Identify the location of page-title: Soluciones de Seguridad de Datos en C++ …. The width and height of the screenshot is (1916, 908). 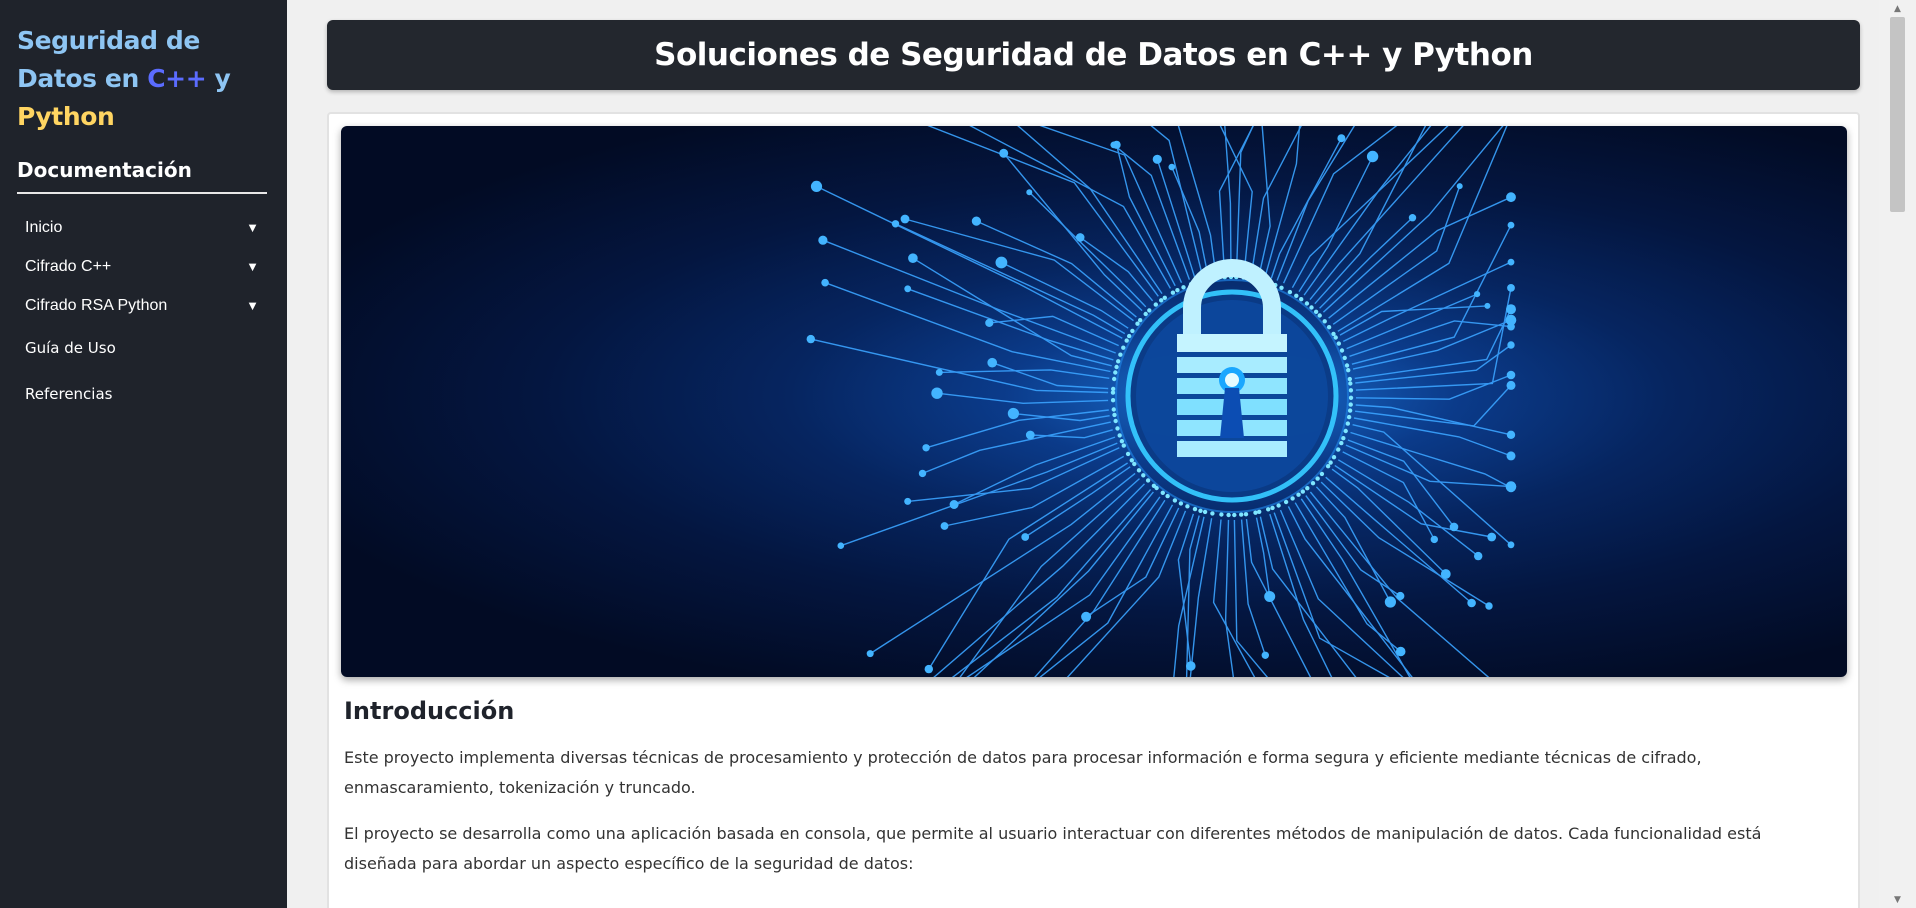
(1093, 55).